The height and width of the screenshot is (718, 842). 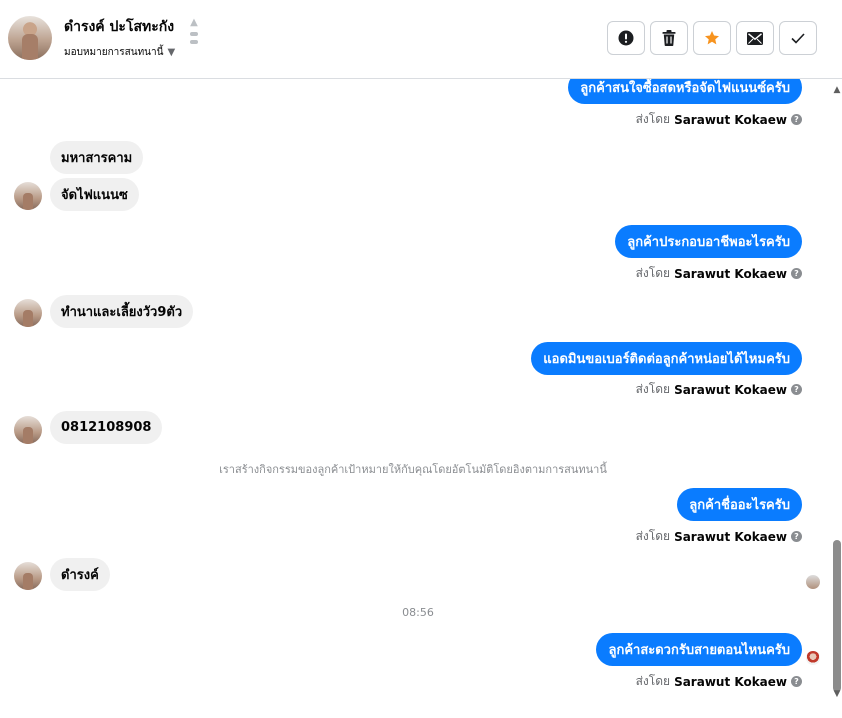 What do you see at coordinates (813, 582) in the screenshot?
I see `read-receipt-avatar` at bounding box center [813, 582].